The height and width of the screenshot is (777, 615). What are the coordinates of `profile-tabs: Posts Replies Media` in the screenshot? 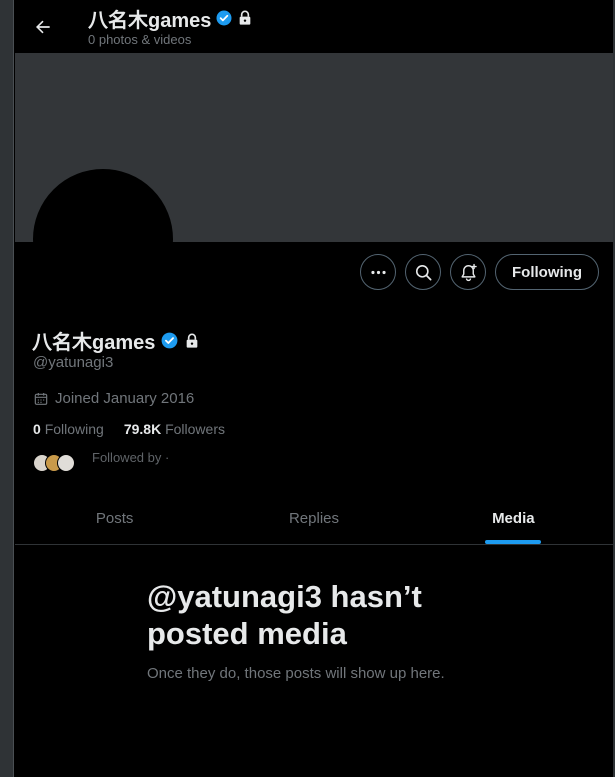 It's located at (314, 518).